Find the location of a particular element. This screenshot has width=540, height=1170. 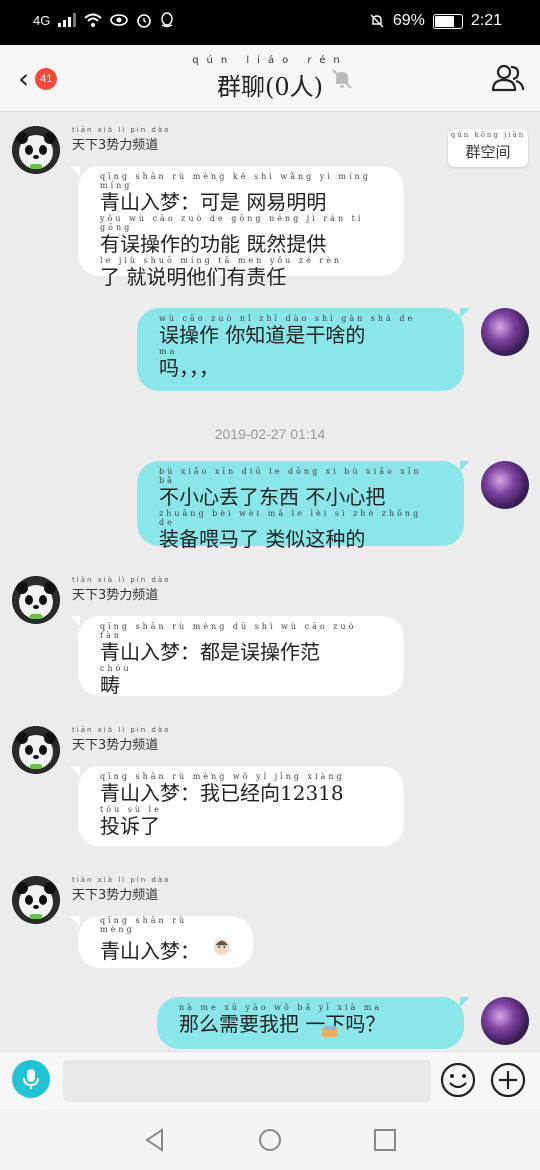

signal-icon is located at coordinates (67, 20).